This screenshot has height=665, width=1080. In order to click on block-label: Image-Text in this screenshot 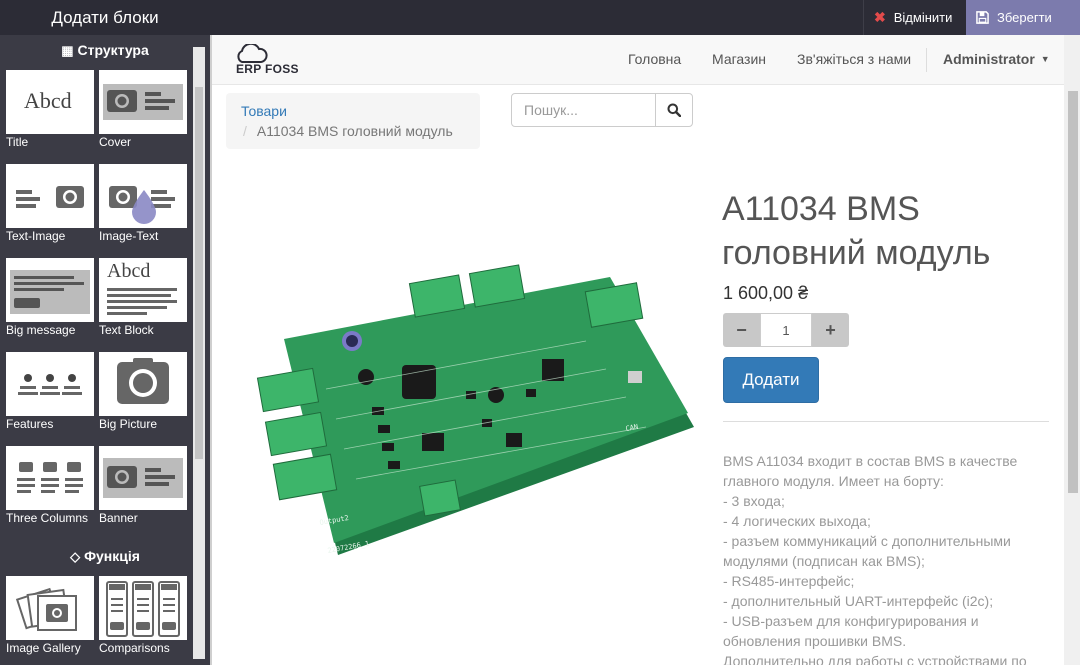, I will do `click(129, 236)`.